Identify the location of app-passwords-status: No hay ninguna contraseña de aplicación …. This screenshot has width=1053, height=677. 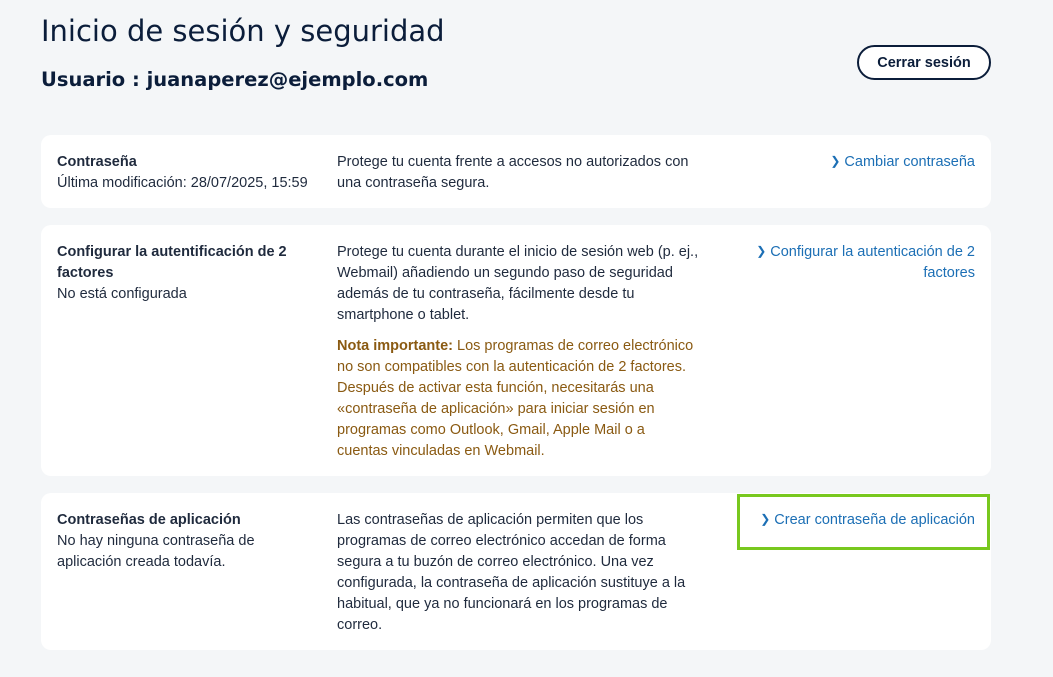
(156, 551).